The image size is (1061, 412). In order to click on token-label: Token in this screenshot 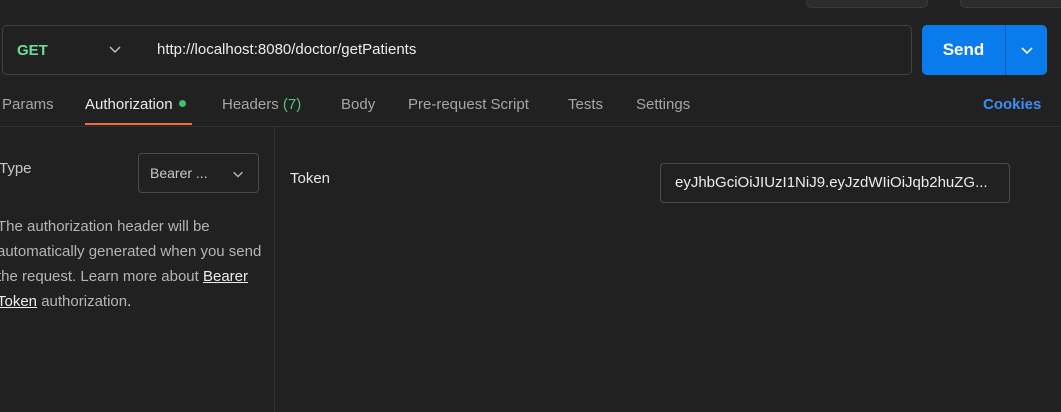, I will do `click(310, 178)`.